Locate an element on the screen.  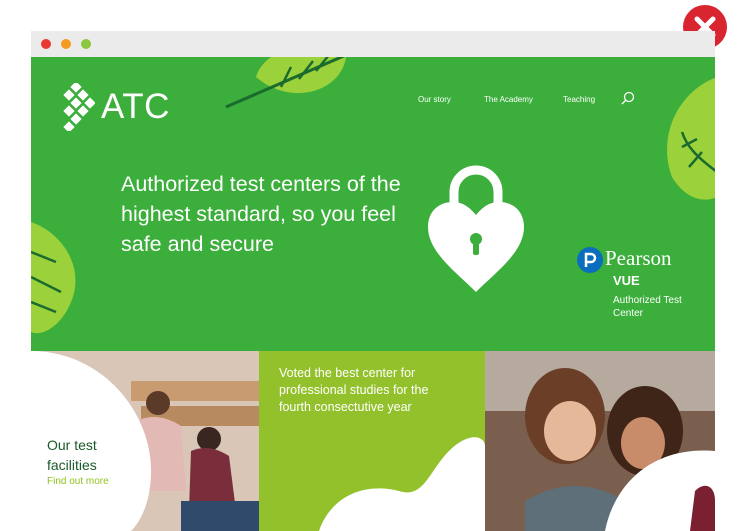
leaf-decoration-right-icon is located at coordinates (691, 138).